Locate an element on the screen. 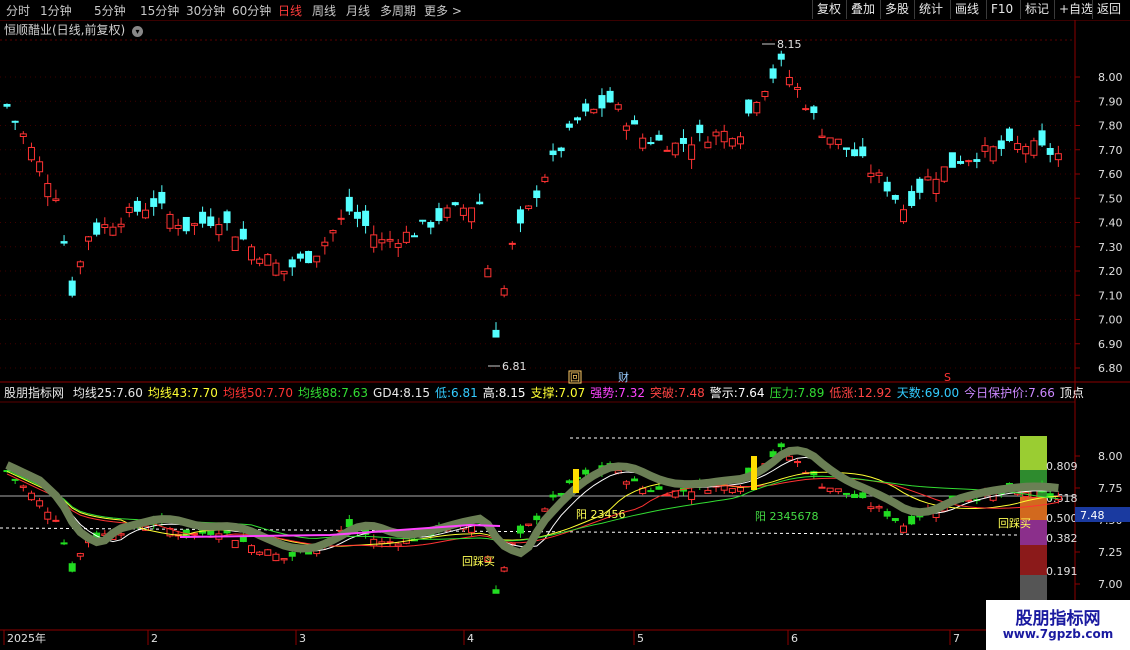  sub-tick-label: 7.25 is located at coordinates (1110, 552).